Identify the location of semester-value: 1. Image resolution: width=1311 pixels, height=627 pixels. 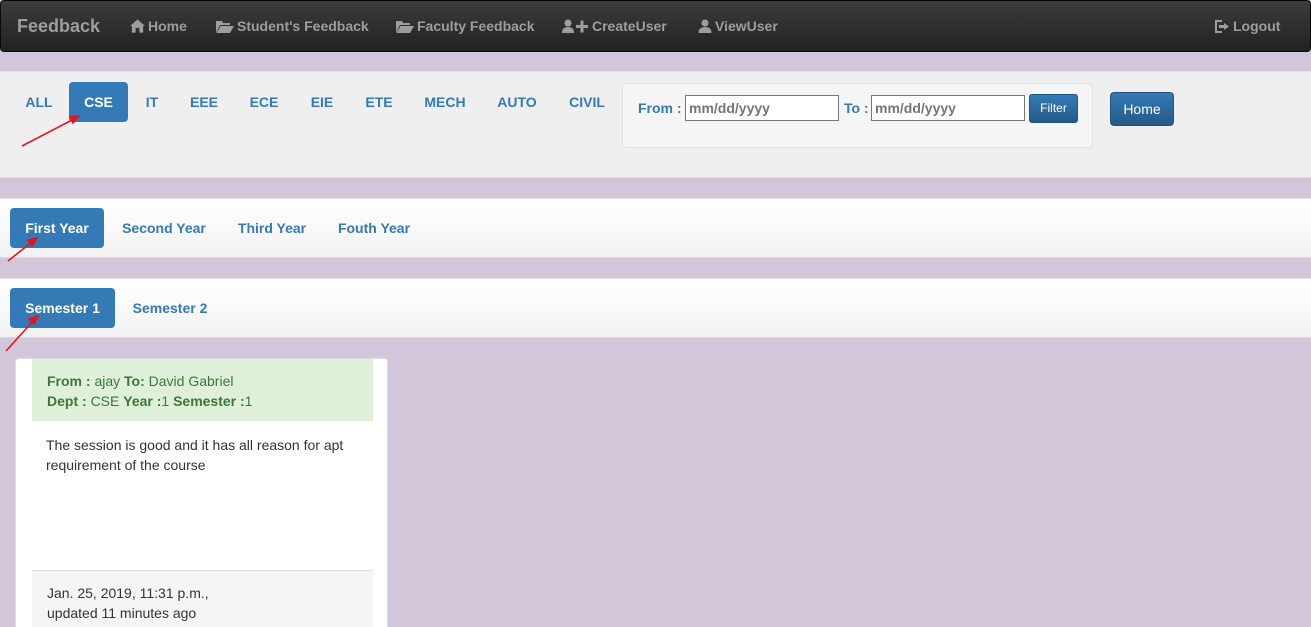
(248, 401).